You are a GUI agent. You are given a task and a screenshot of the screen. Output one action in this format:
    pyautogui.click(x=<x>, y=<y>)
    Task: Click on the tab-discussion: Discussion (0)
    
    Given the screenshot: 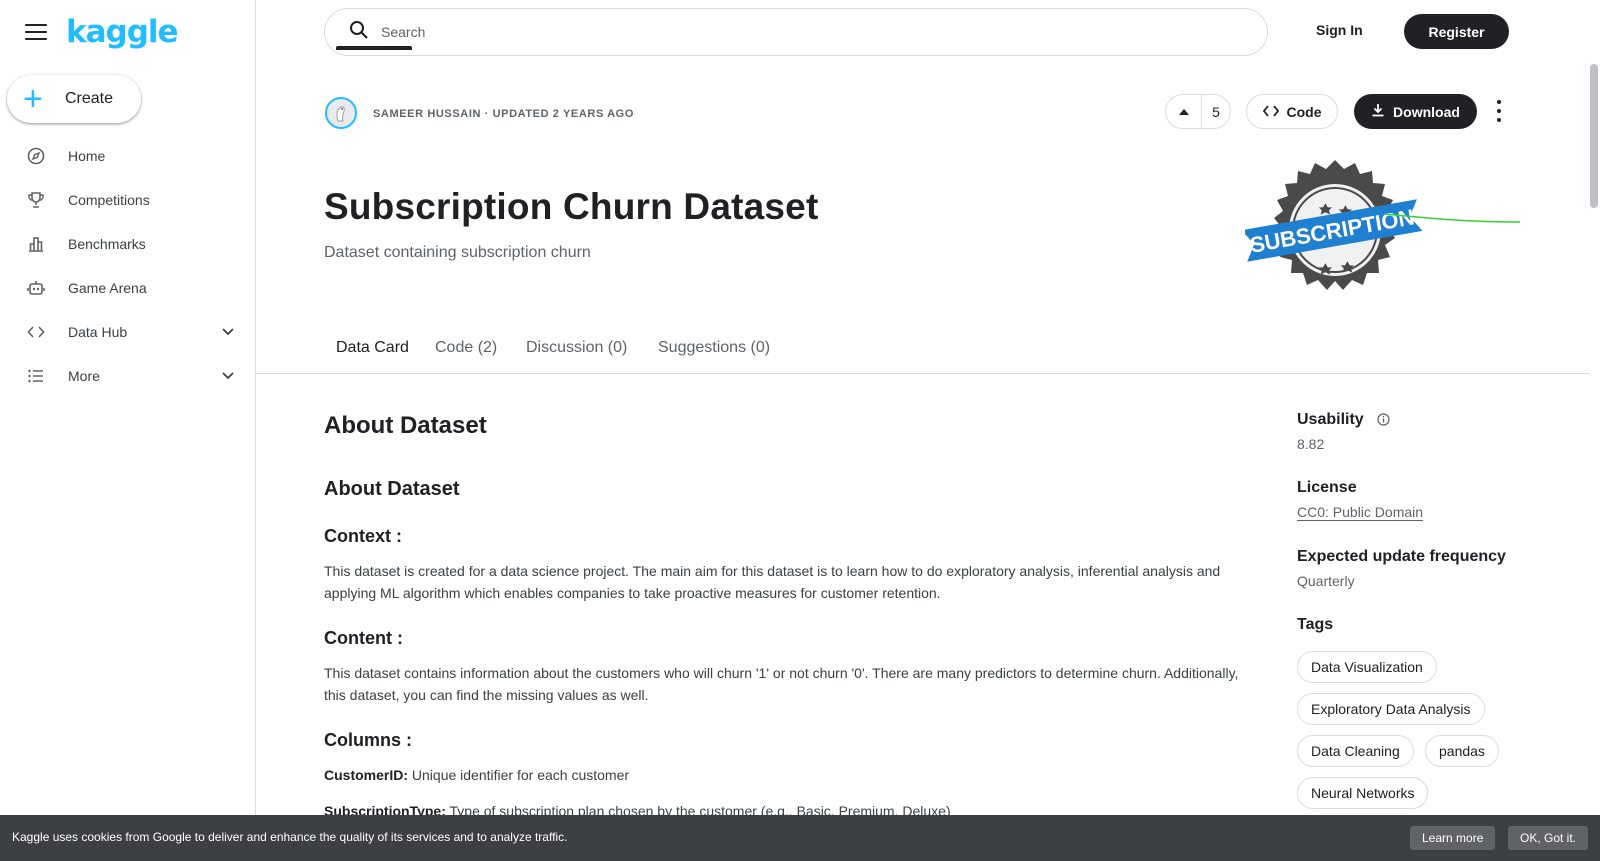 What is the action you would take?
    pyautogui.click(x=576, y=348)
    